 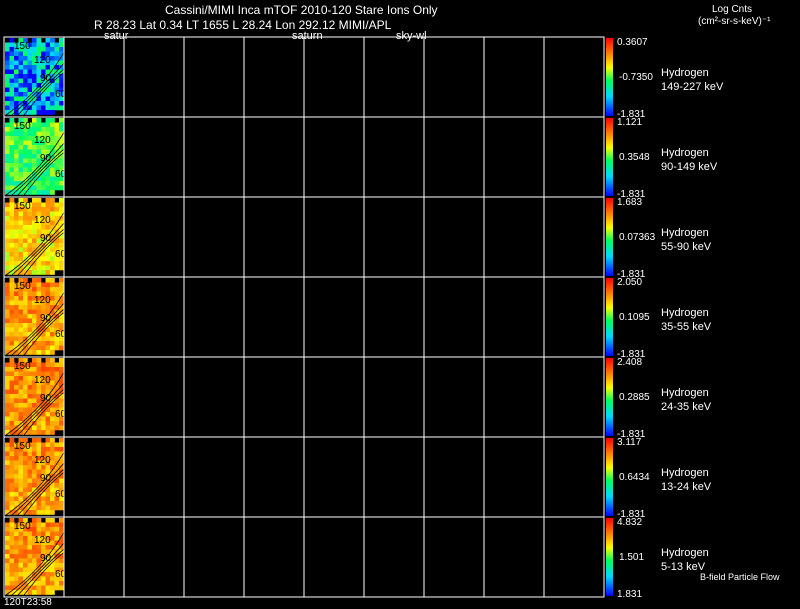 I want to click on colorbar-max-label: 2.408, so click(x=629, y=362).